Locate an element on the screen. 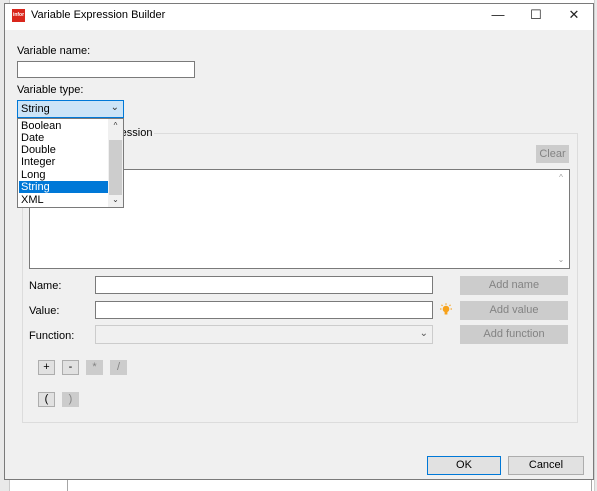 The image size is (597, 491). variable-type-label: Variable type: is located at coordinates (50, 90).